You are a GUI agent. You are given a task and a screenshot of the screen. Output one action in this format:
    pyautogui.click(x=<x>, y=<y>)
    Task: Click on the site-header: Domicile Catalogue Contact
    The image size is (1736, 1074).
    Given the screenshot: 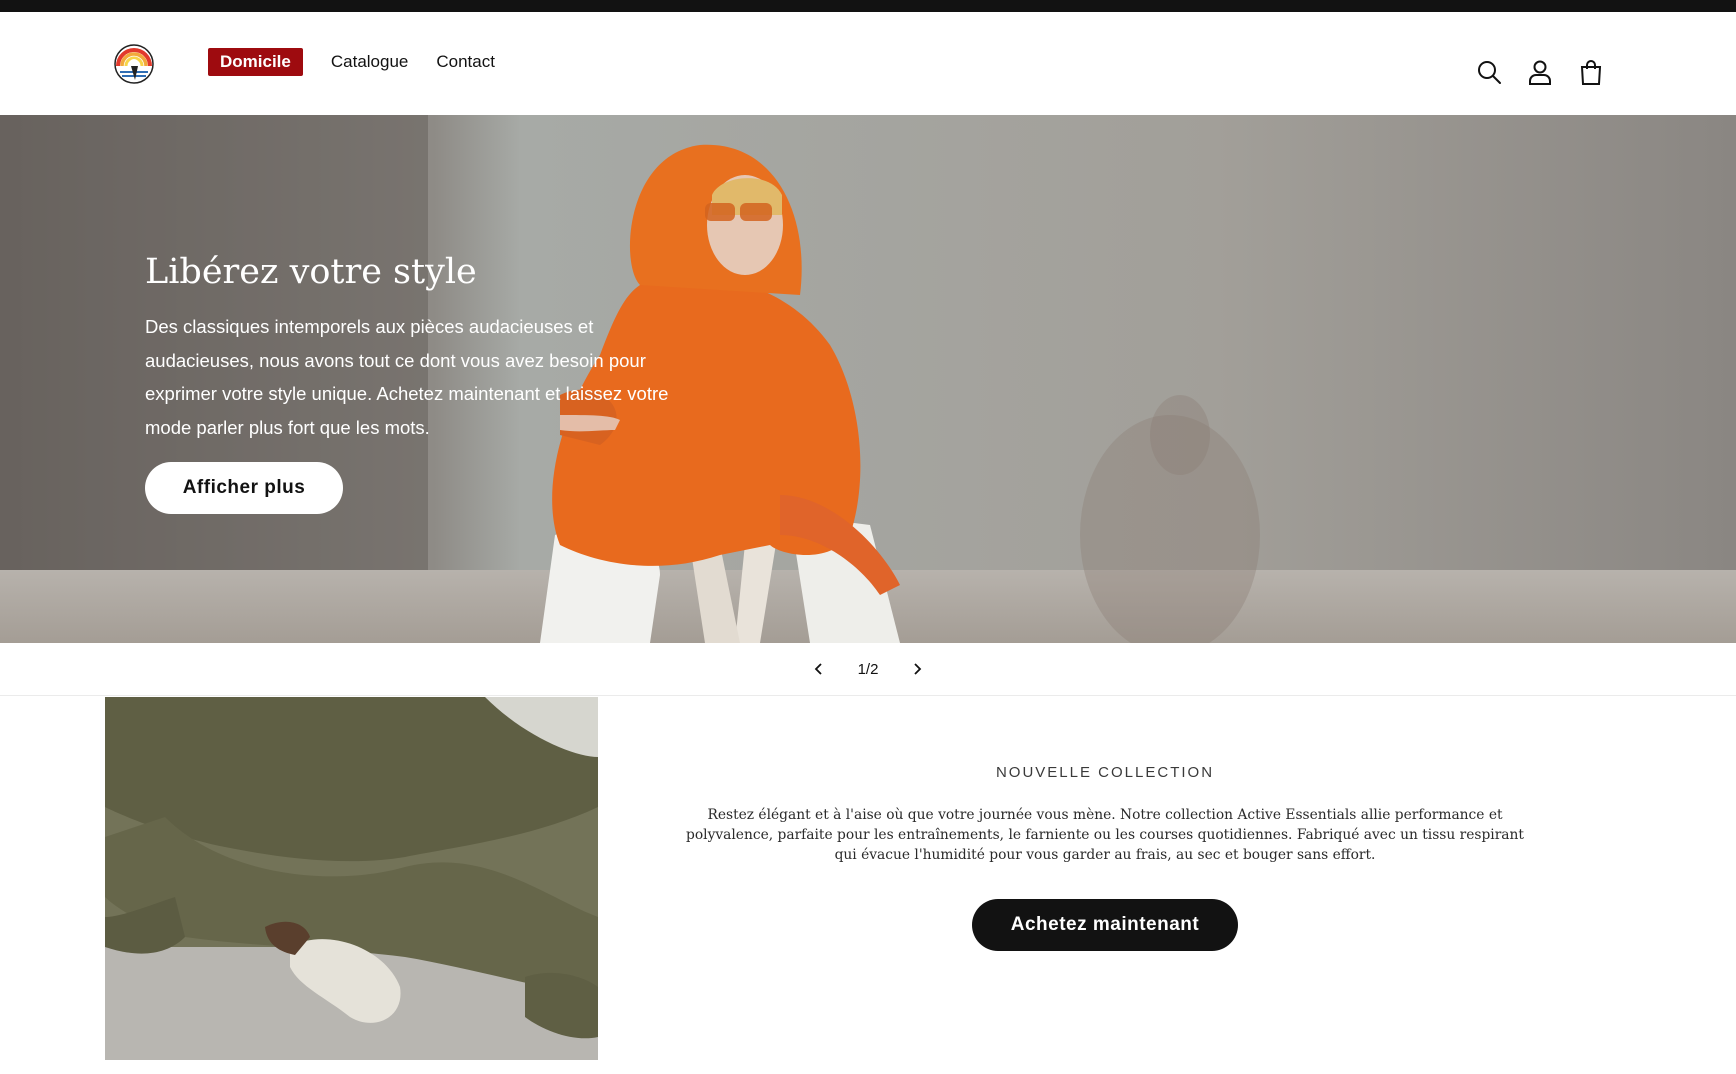 What is the action you would take?
    pyautogui.click(x=868, y=63)
    